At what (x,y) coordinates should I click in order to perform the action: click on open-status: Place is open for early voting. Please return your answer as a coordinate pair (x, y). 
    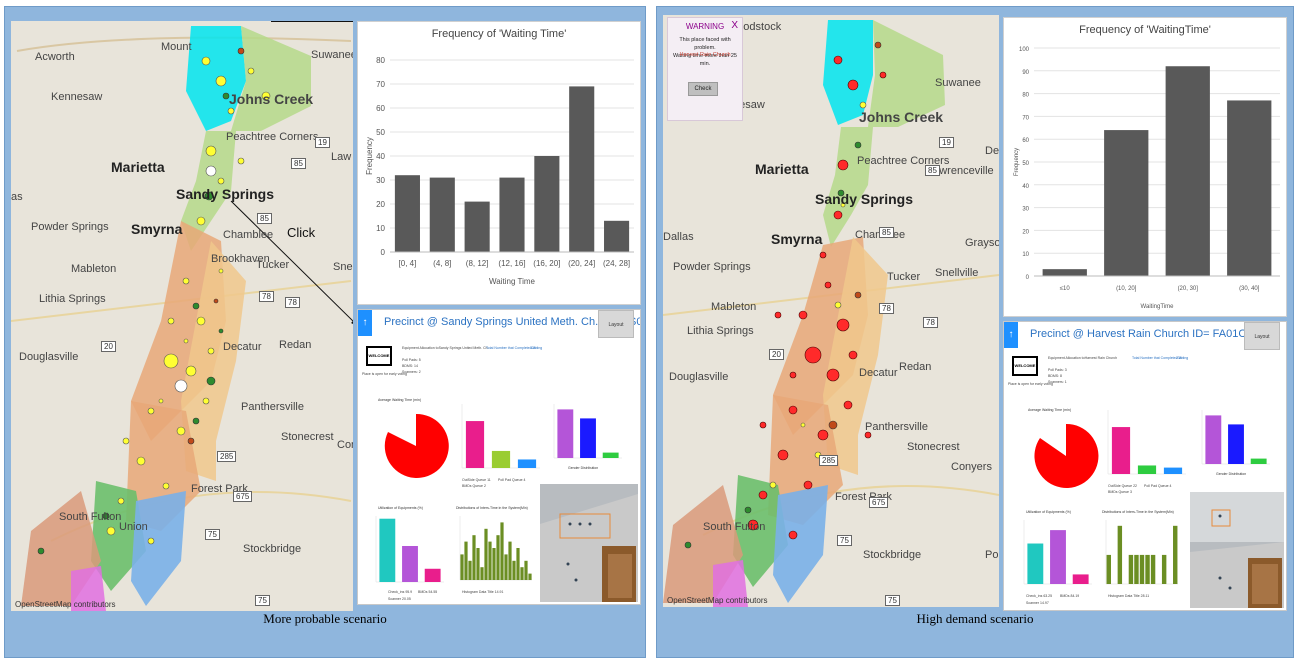
    Looking at the image, I should click on (384, 374).